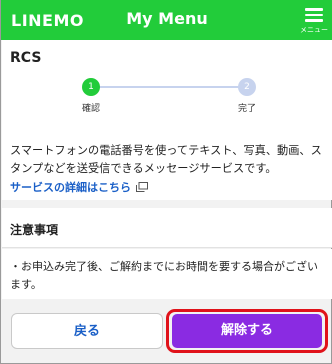  I want to click on back-button: 戻る, so click(87, 331).